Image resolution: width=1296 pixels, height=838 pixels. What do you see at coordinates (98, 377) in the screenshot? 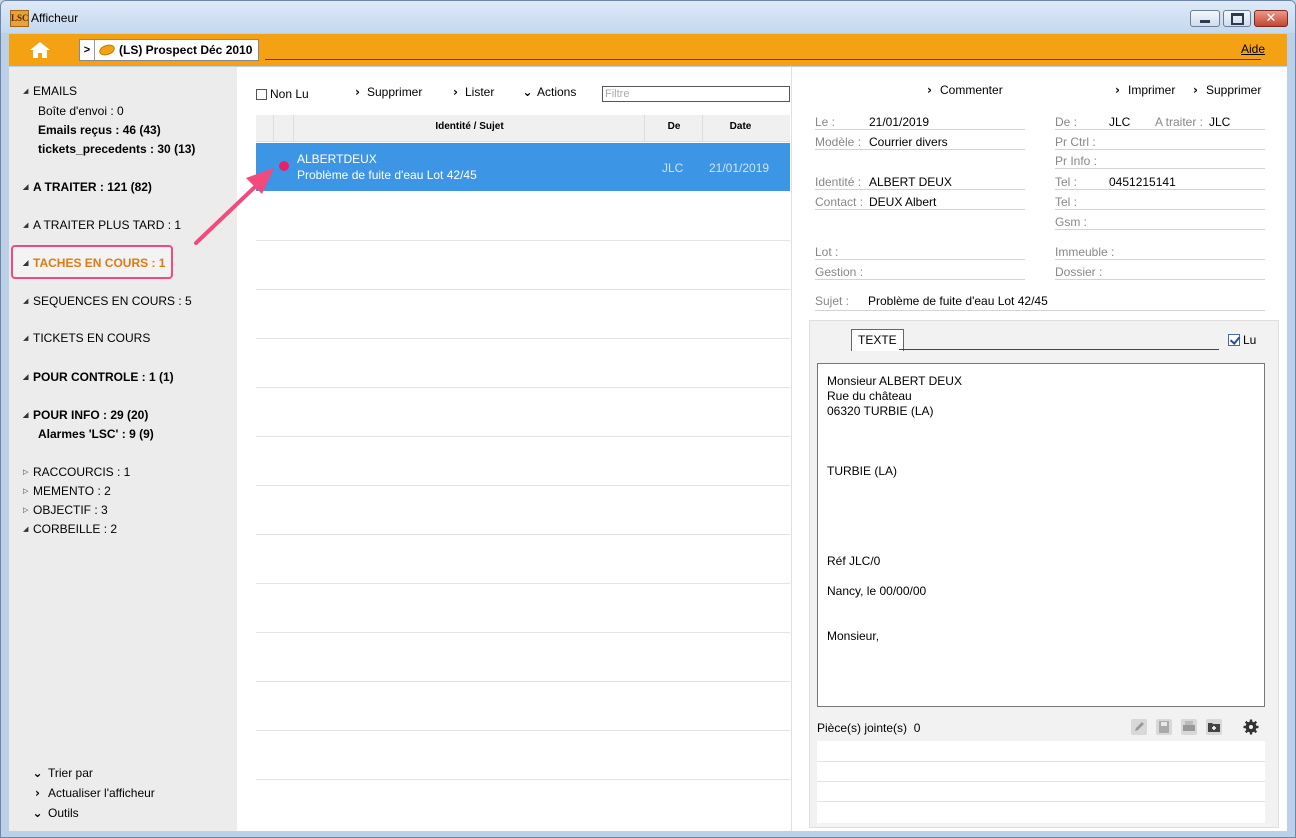
I see `sidebar-item-pour-controle: ◢ POUR CONTROLE : 1 (1)` at bounding box center [98, 377].